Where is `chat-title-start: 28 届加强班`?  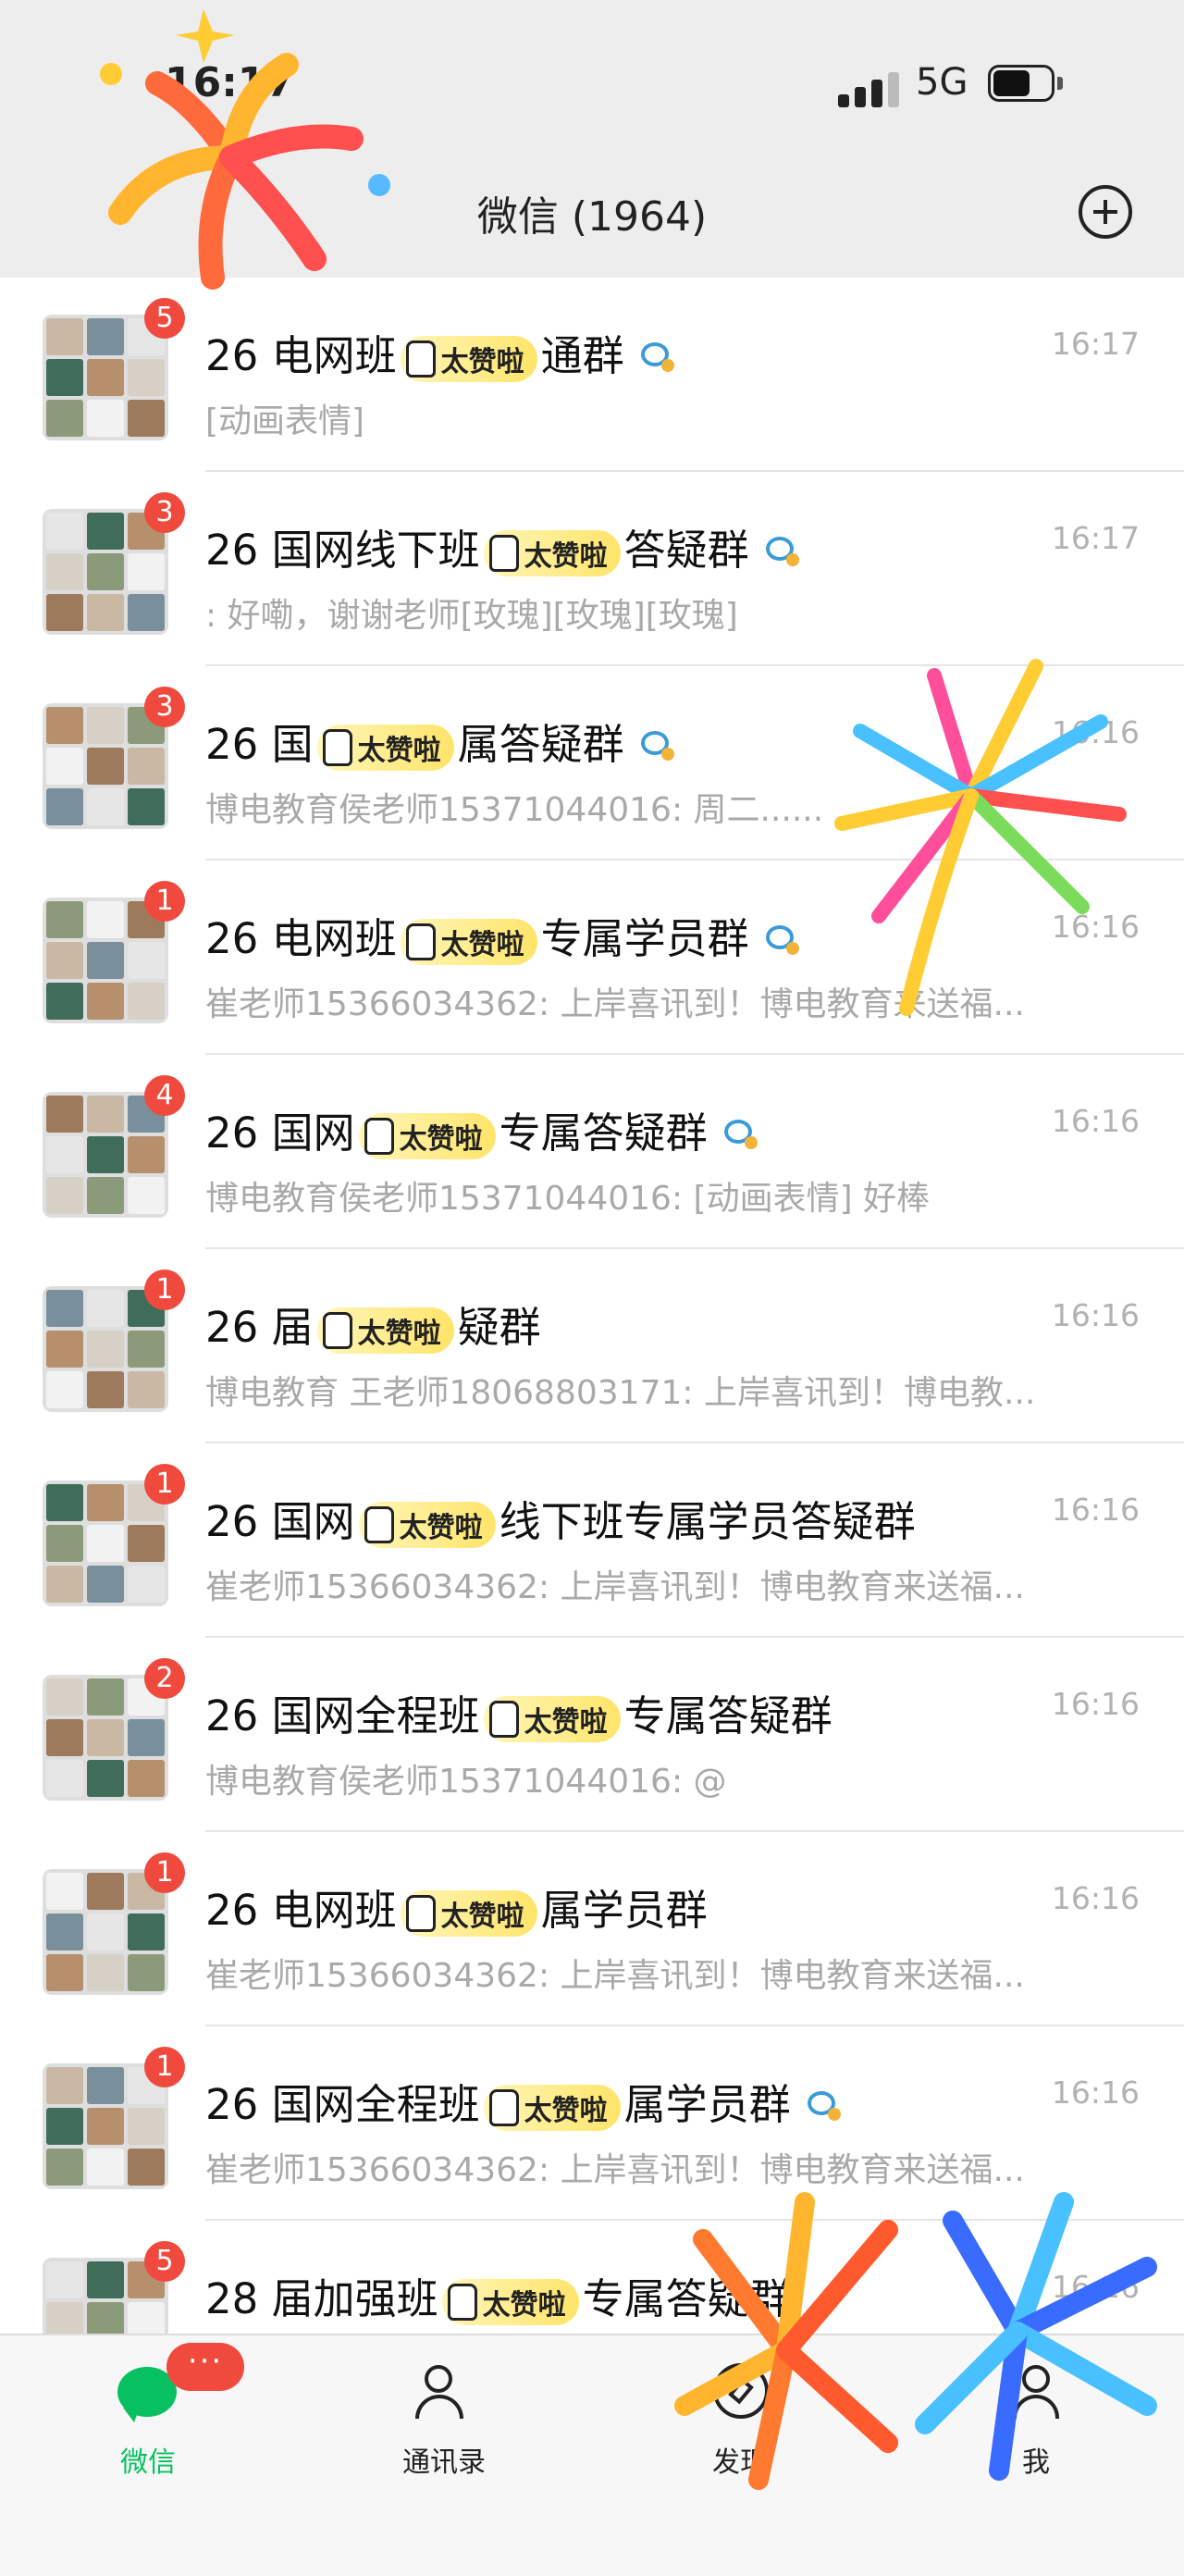
chat-title-start: 28 届加强班 is located at coordinates (322, 2298).